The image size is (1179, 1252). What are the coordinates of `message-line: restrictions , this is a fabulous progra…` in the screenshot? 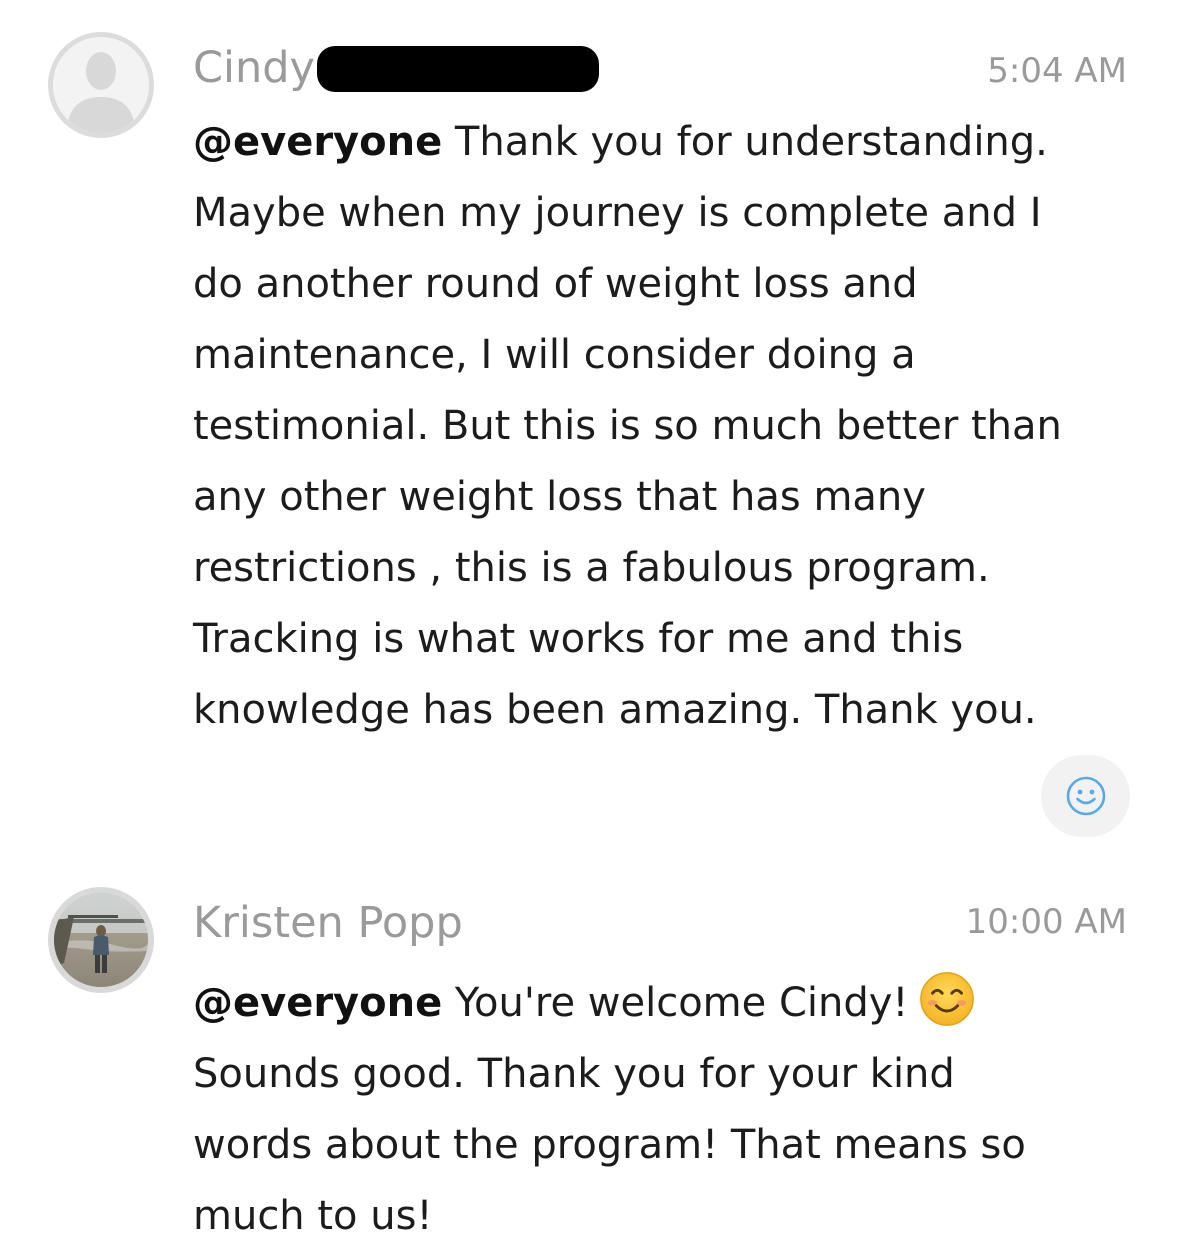 It's located at (591, 568).